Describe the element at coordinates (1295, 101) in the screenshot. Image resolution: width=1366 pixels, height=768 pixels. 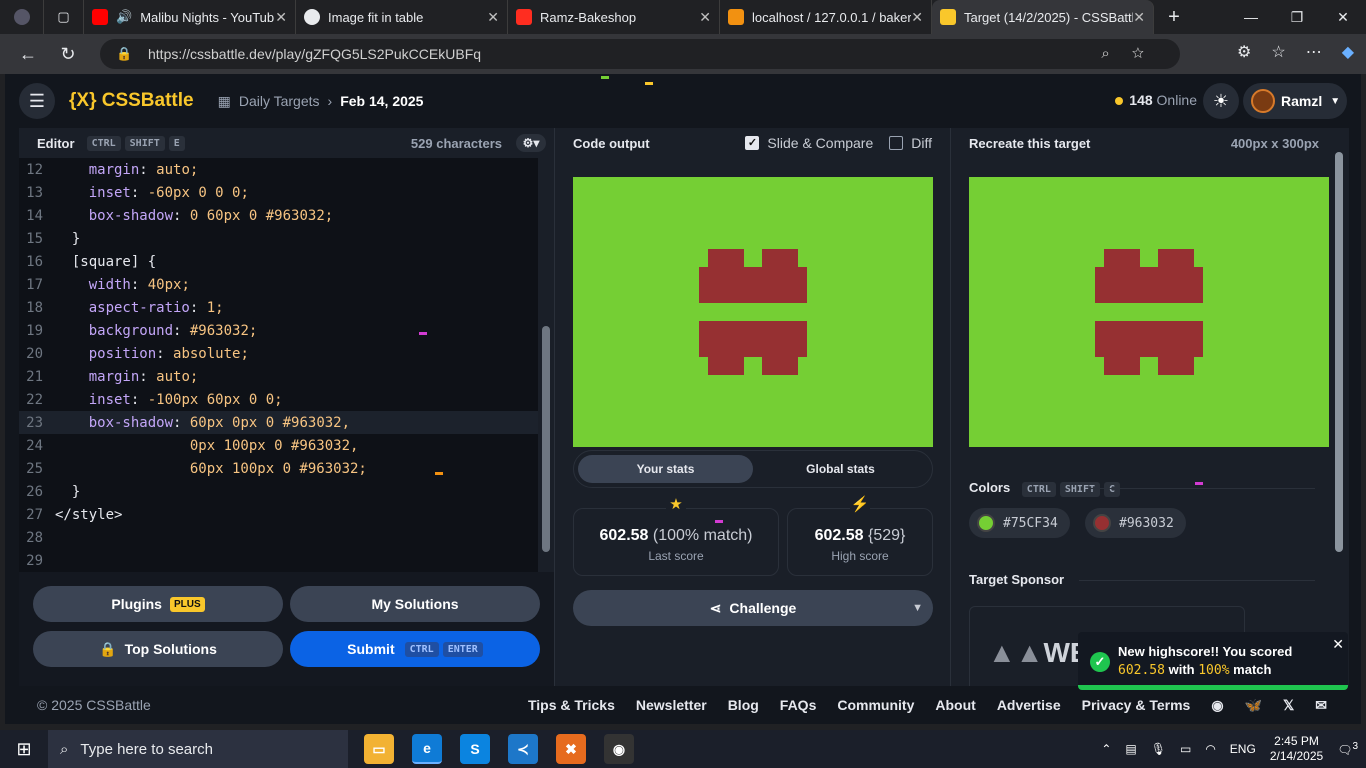
I see `user-menu: Ramzl ▼` at that location.